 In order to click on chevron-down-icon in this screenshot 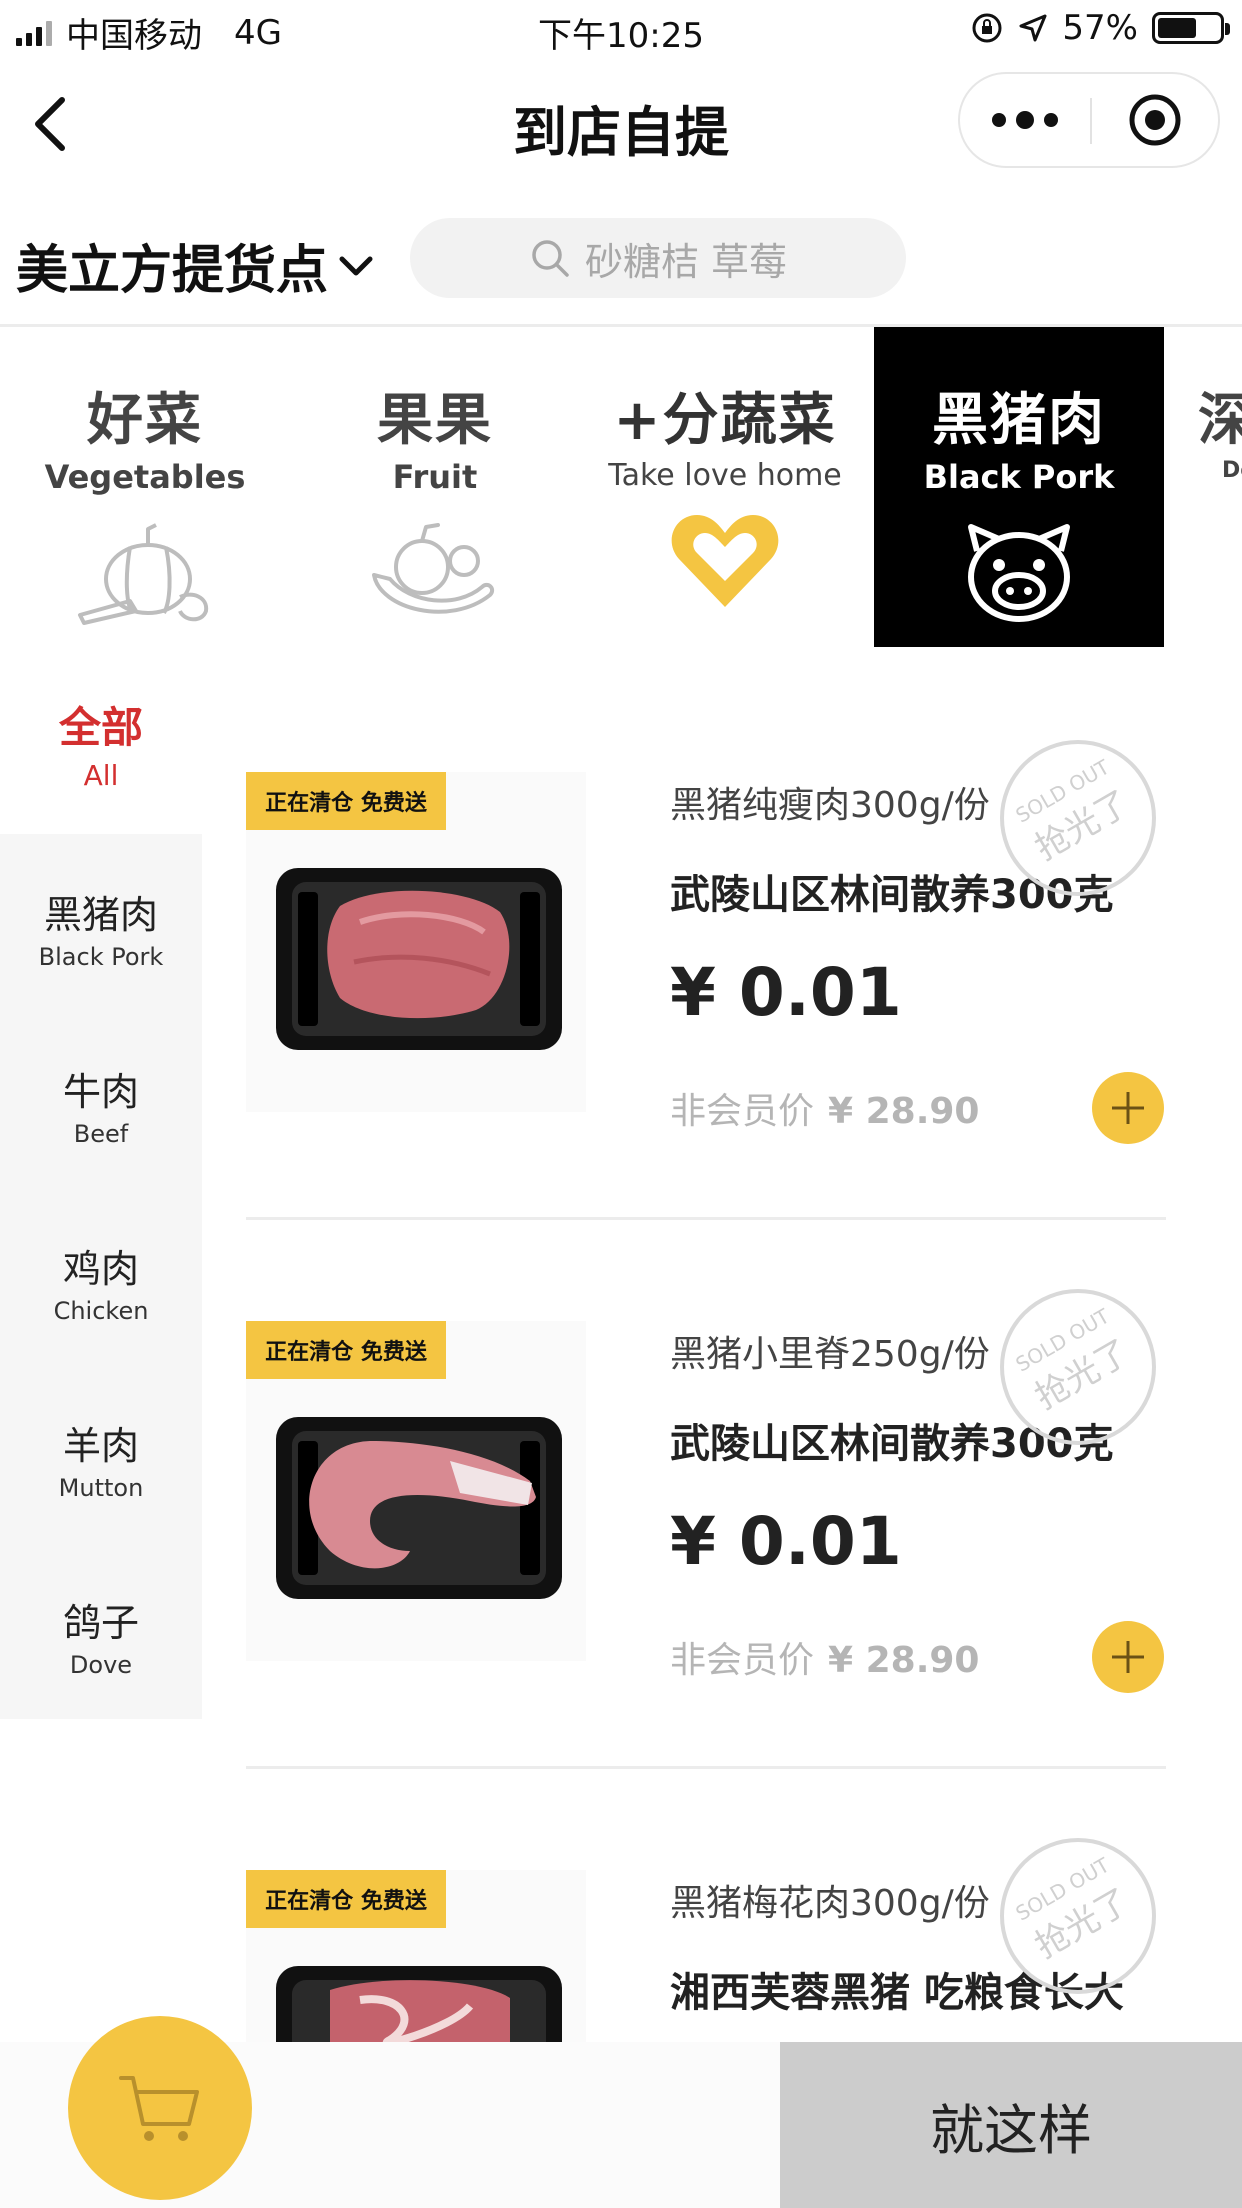, I will do `click(356, 265)`.